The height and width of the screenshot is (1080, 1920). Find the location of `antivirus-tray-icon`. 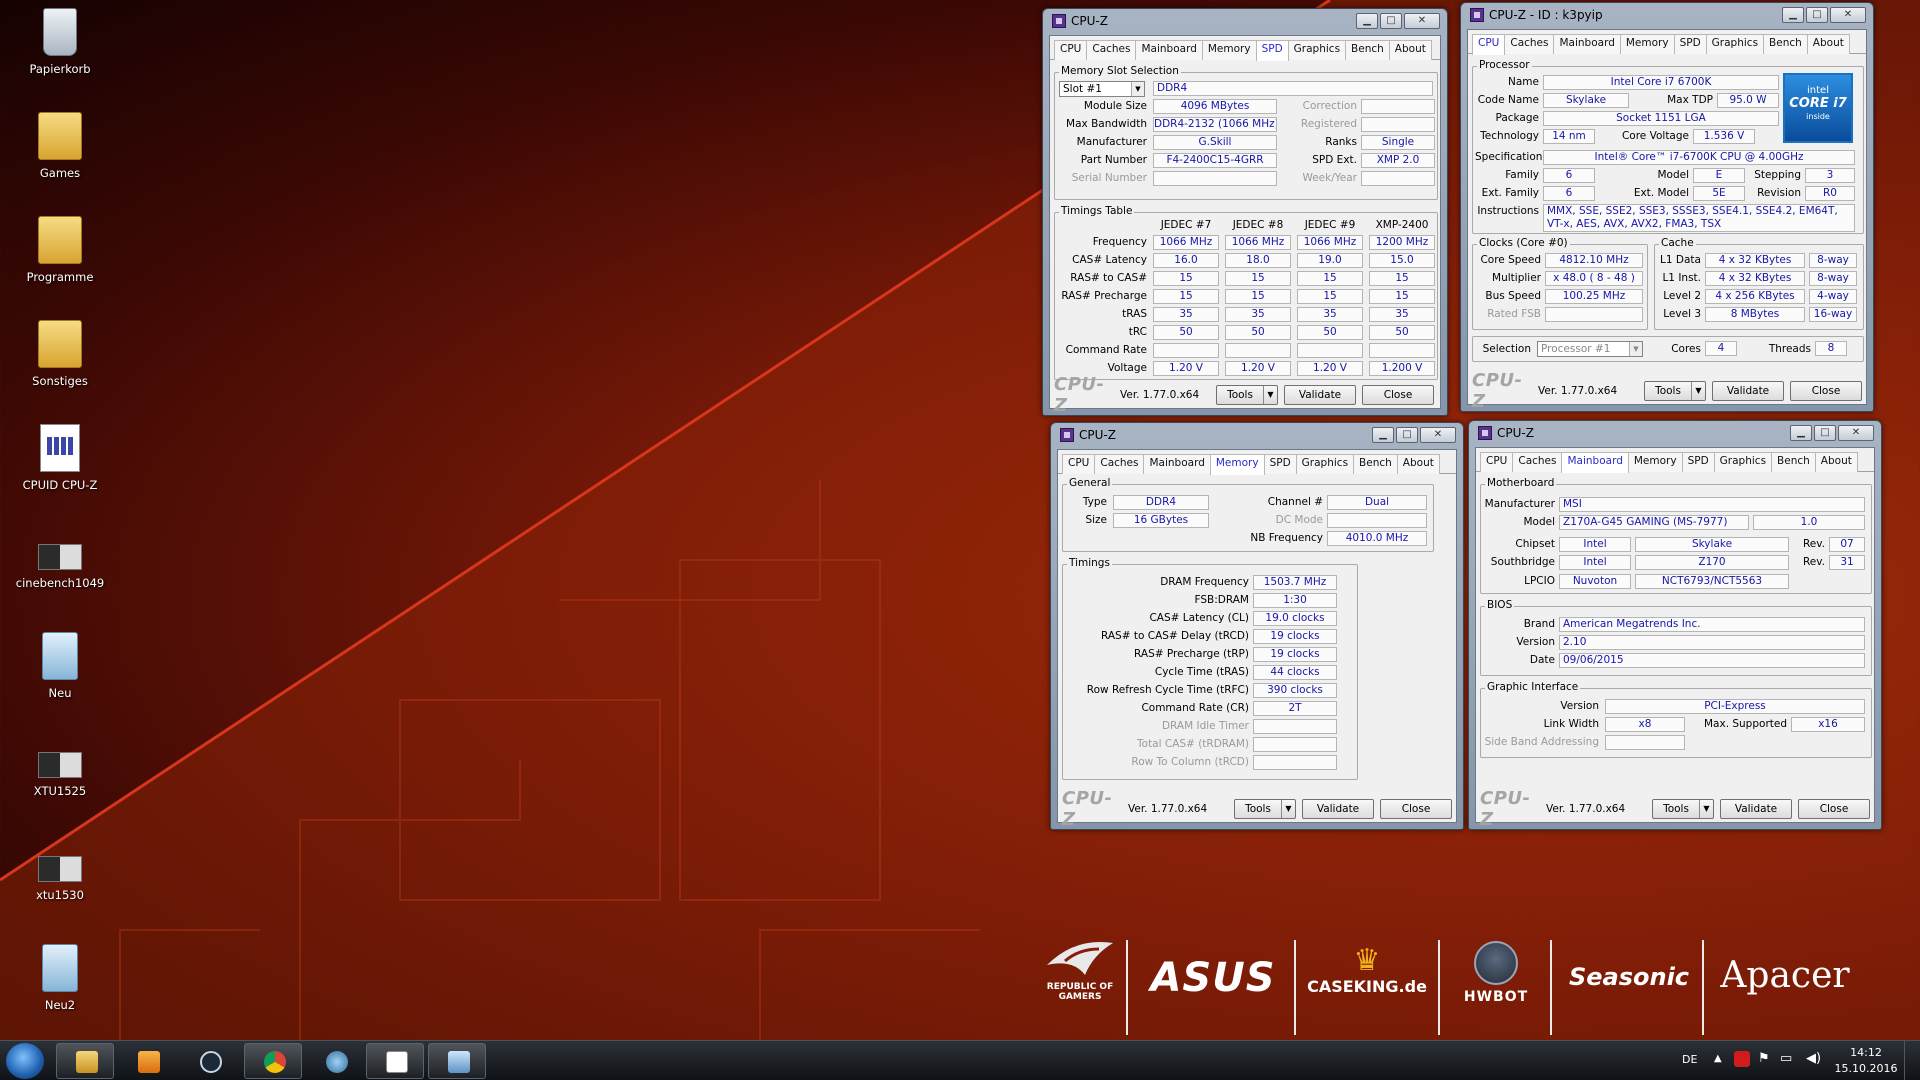

antivirus-tray-icon is located at coordinates (1742, 1059).